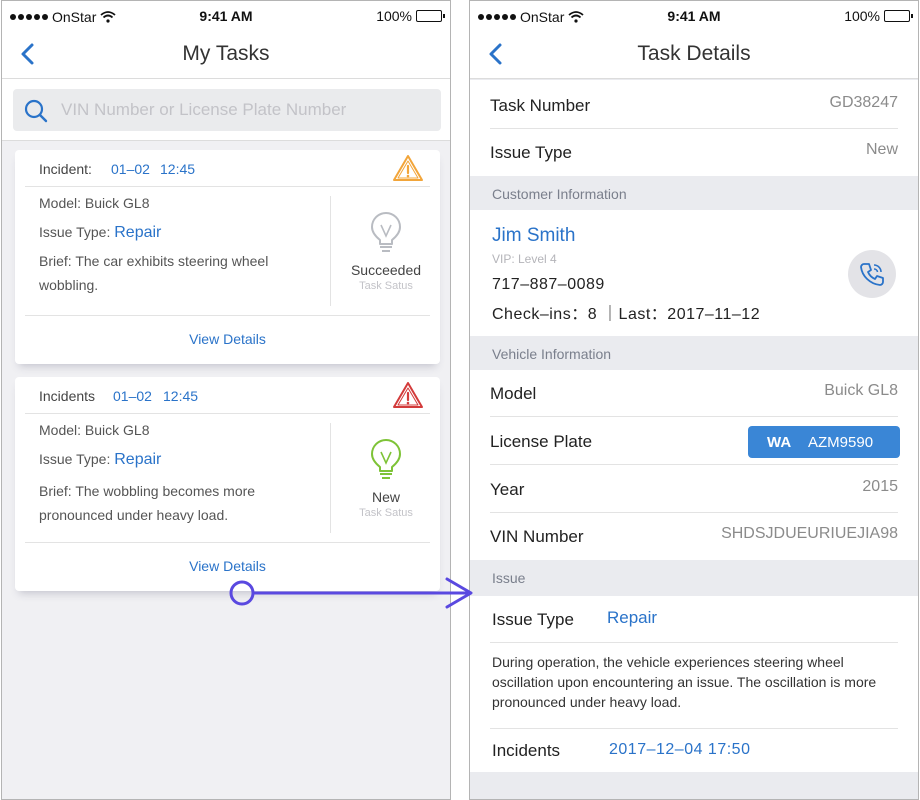 Image resolution: width=920 pixels, height=800 pixels. I want to click on navigation-bar: Task Details, so click(694, 55).